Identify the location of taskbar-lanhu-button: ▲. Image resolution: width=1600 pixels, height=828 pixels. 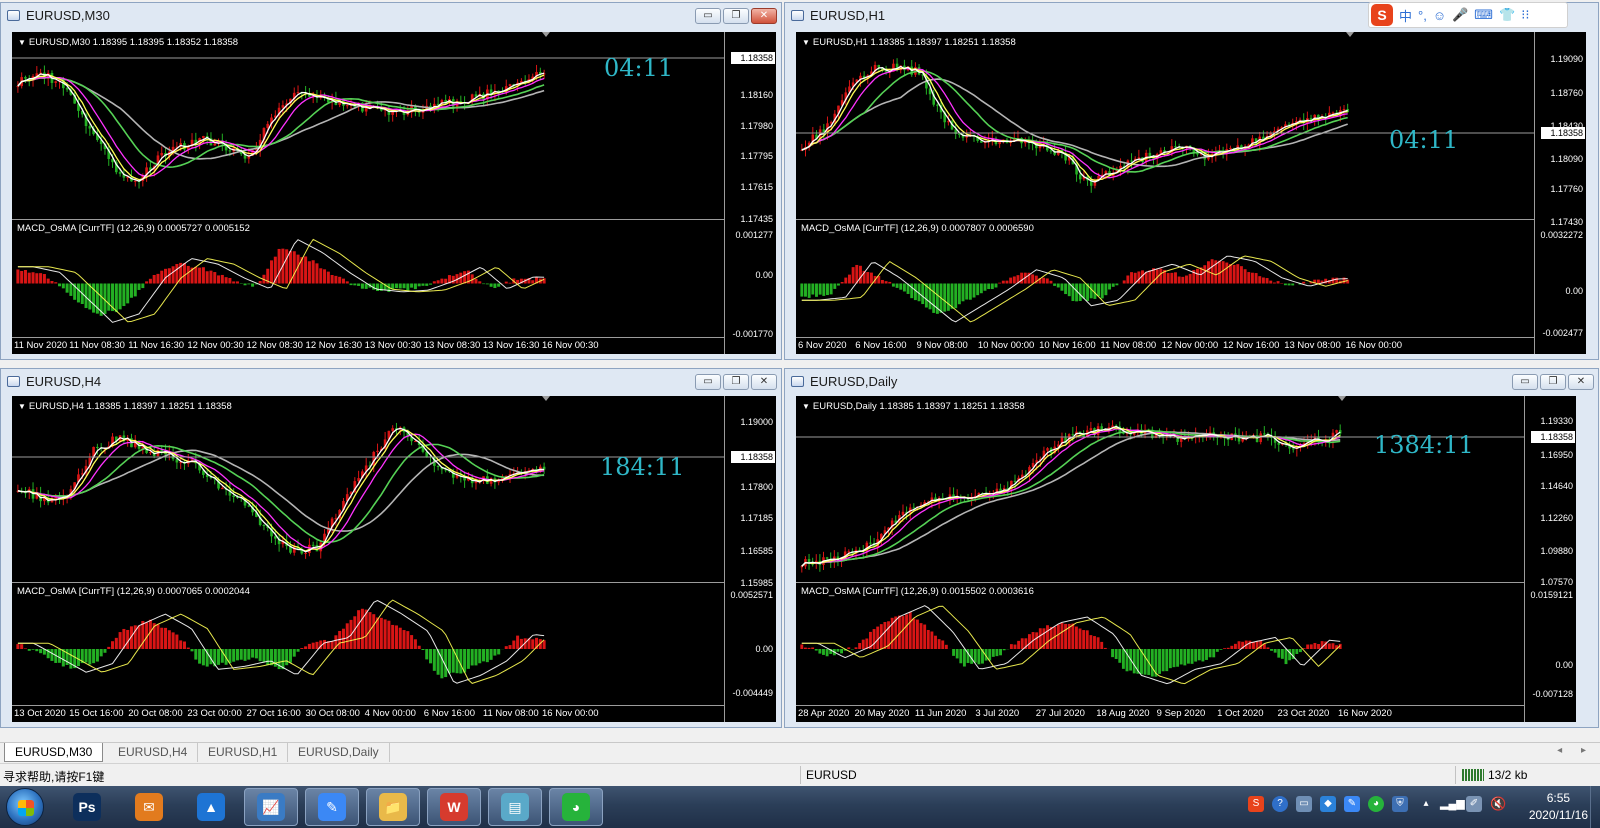
(211, 807).